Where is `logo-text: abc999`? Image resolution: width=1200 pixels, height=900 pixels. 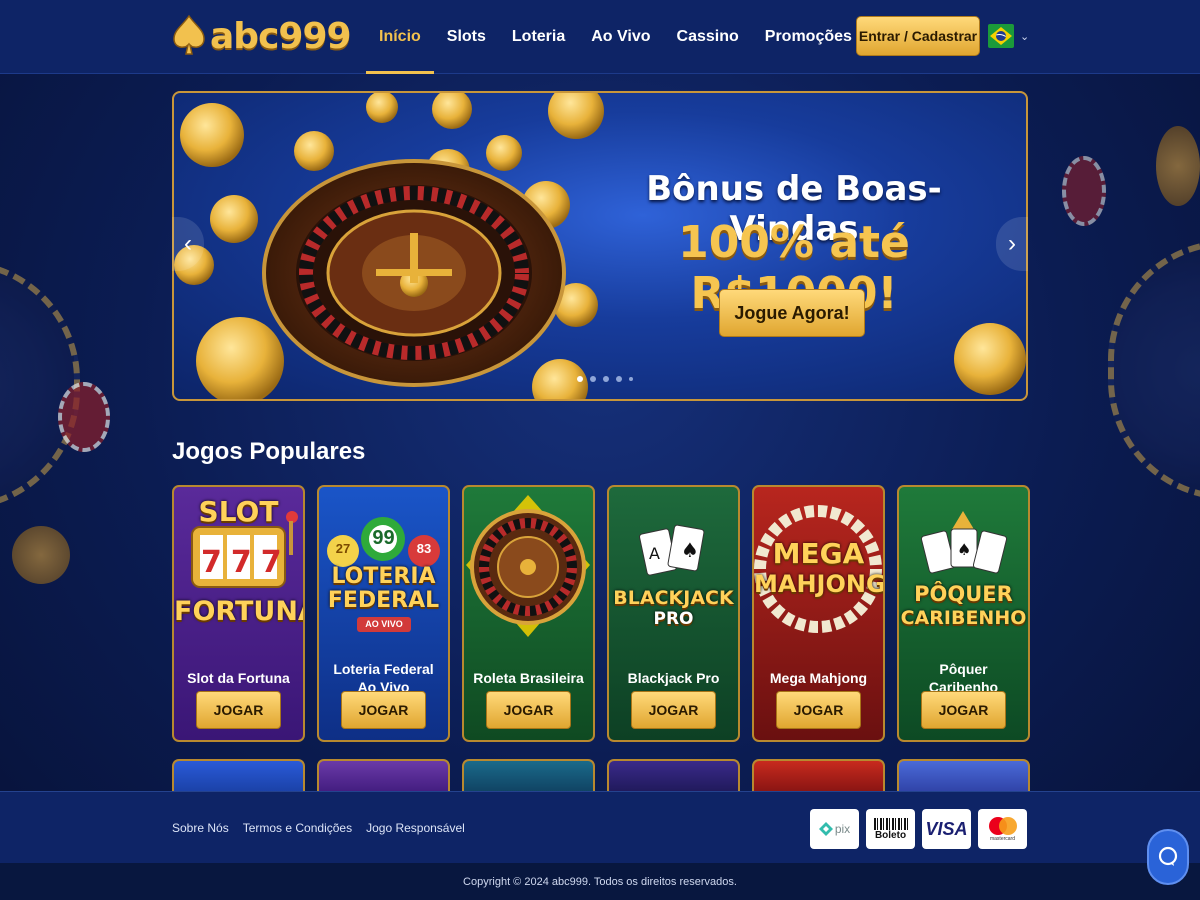 logo-text: abc999 is located at coordinates (281, 36).